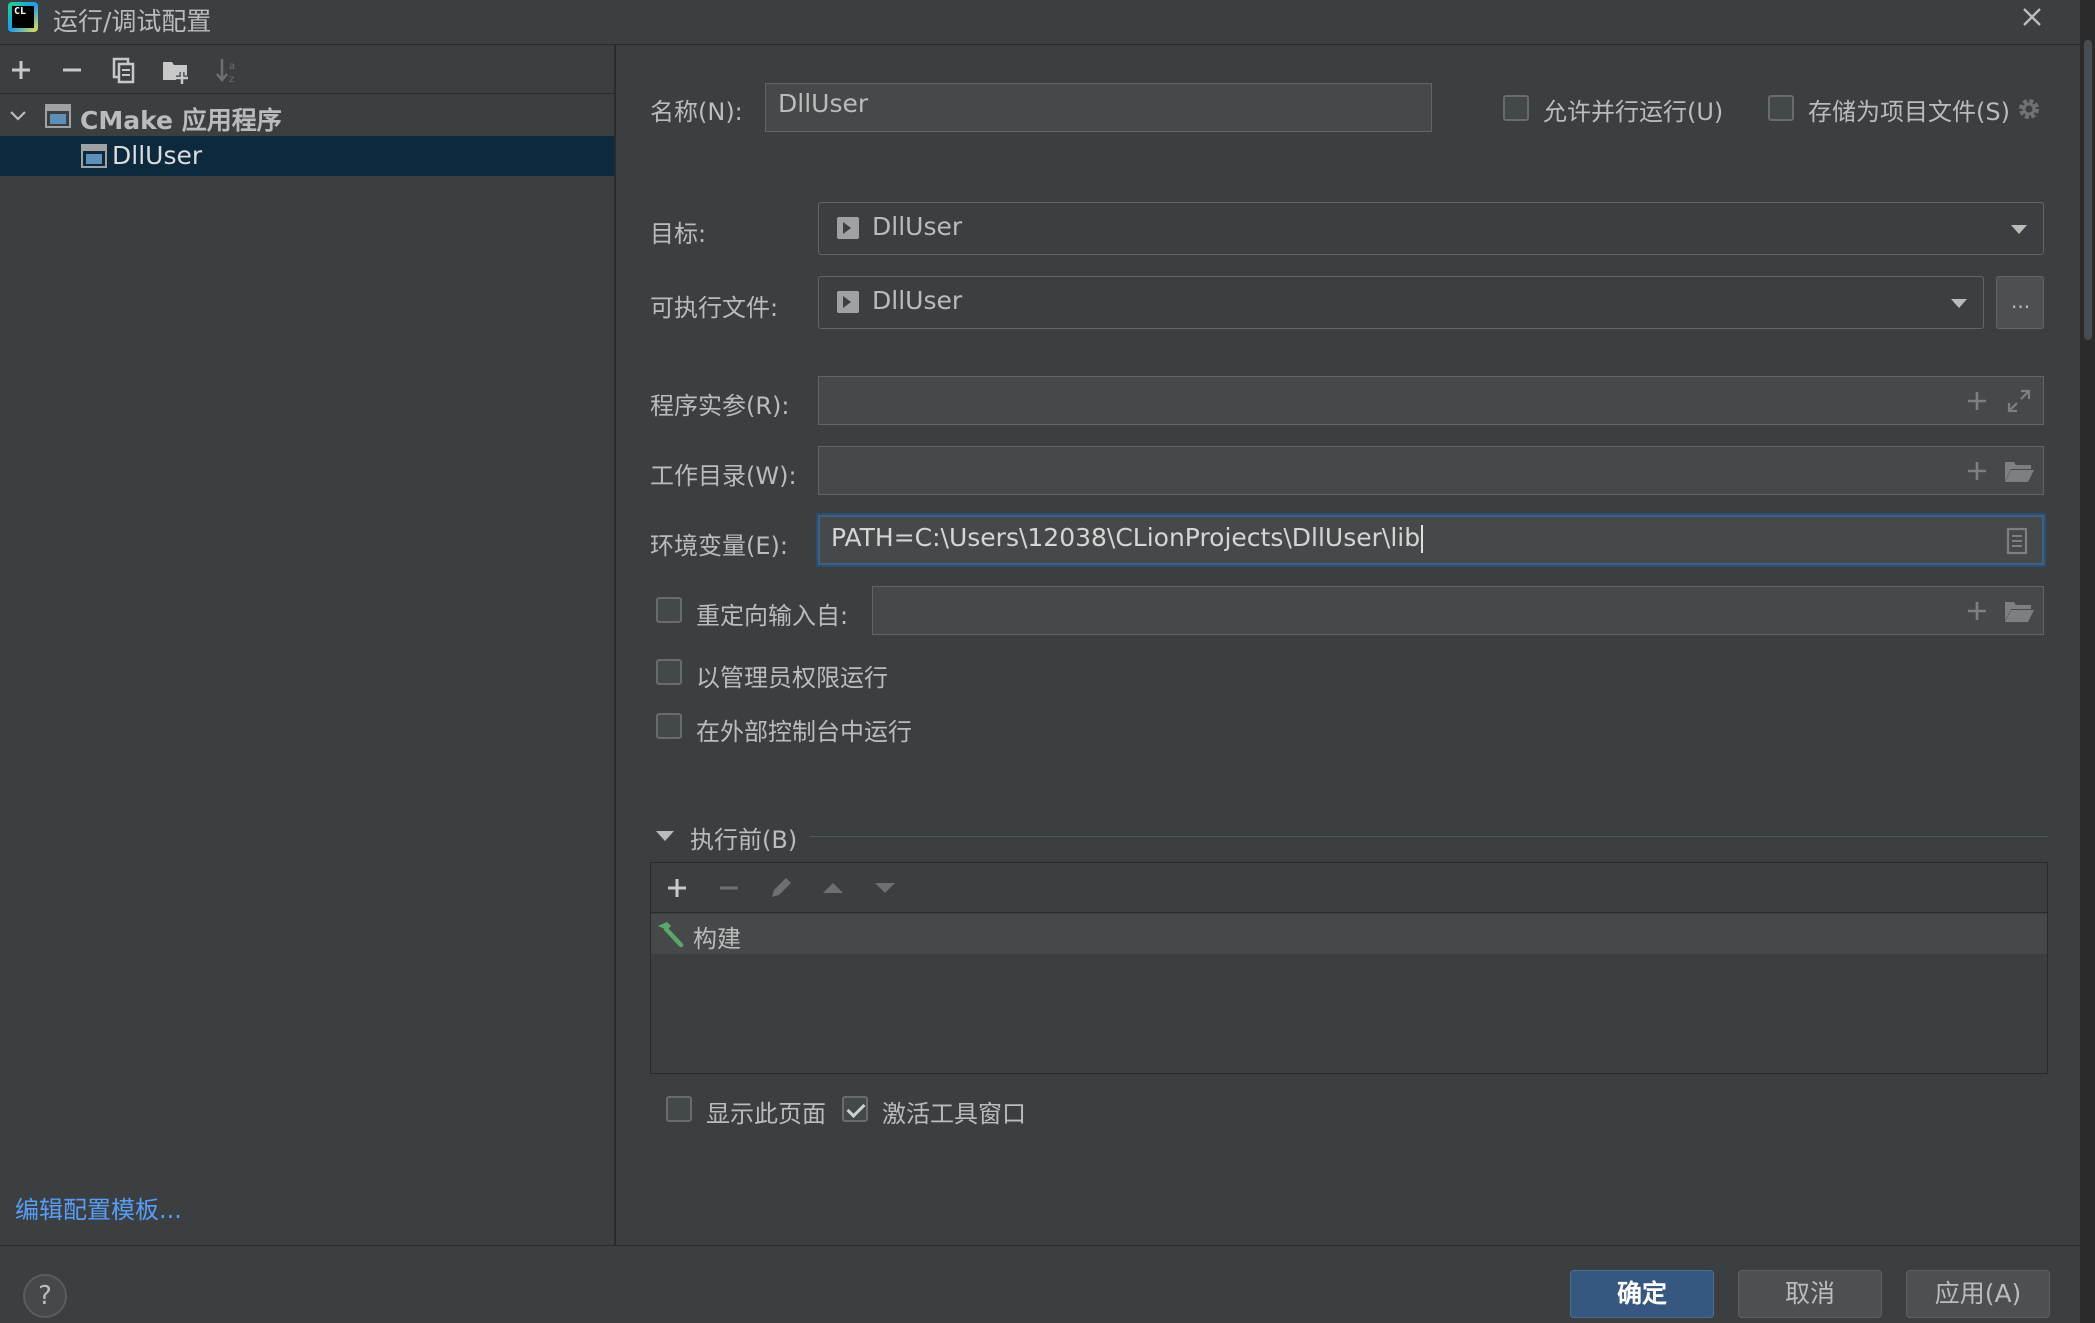 The image size is (2095, 1323). Describe the element at coordinates (307, 69) in the screenshot. I see `tree-toolbar: a z` at that location.